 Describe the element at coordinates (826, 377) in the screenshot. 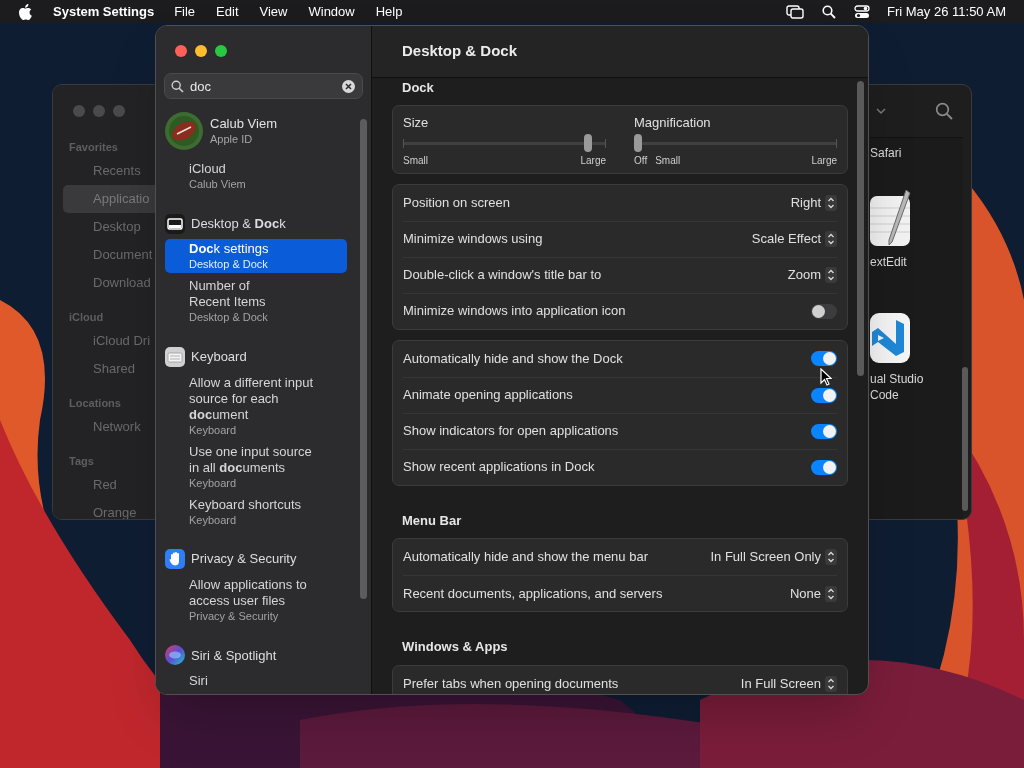

I see `cursor-icon` at that location.